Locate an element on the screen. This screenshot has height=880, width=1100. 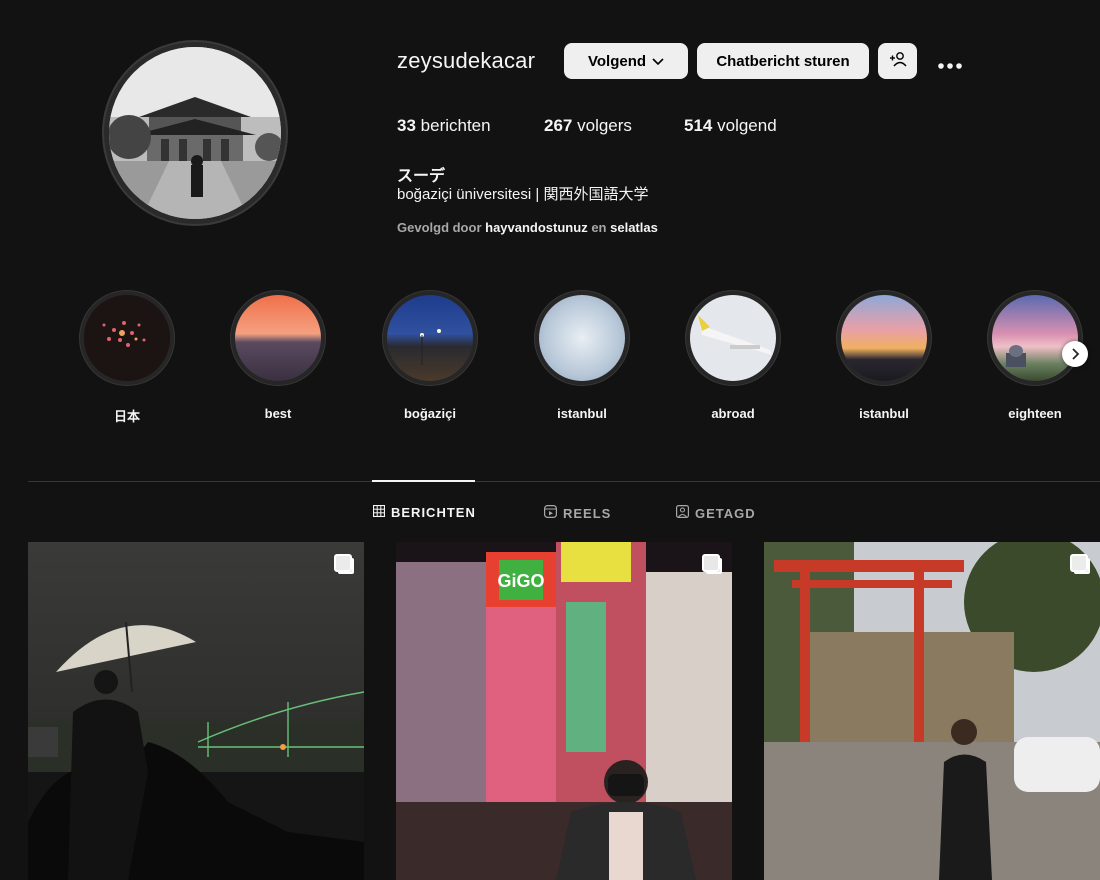
following-count: 514 volgend is located at coordinates (730, 126).